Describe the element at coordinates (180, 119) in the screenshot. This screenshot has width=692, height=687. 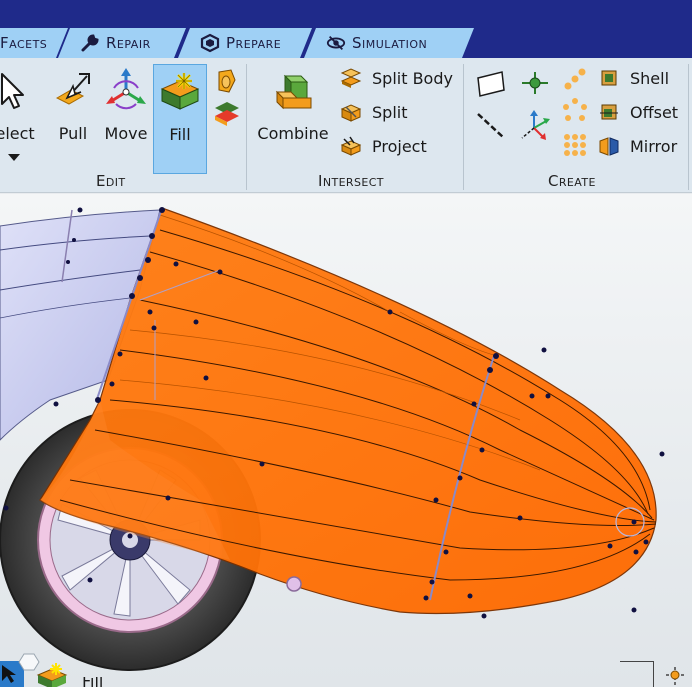
I see `fill-button: Fill` at that location.